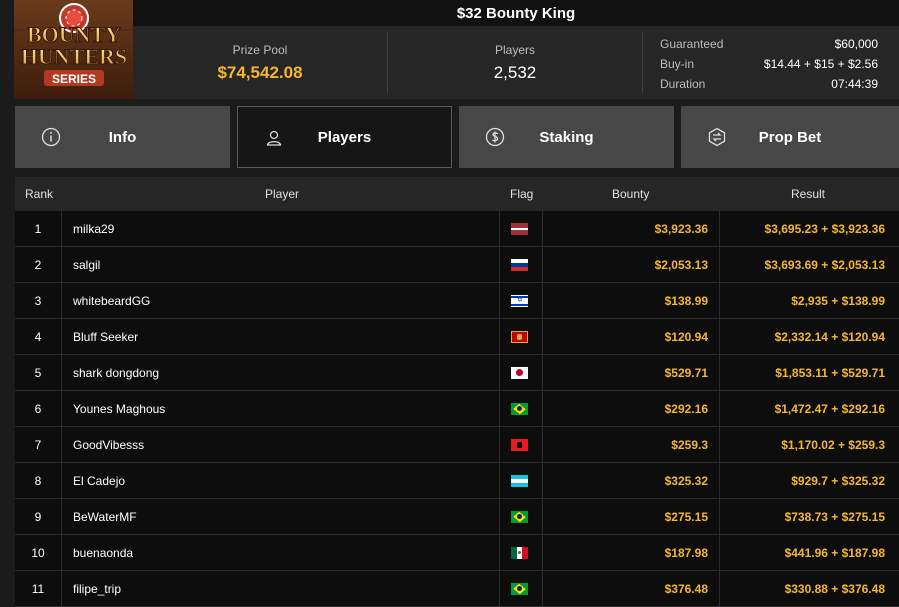 The height and width of the screenshot is (607, 899). I want to click on player-name-cell: salgil, so click(86, 264).